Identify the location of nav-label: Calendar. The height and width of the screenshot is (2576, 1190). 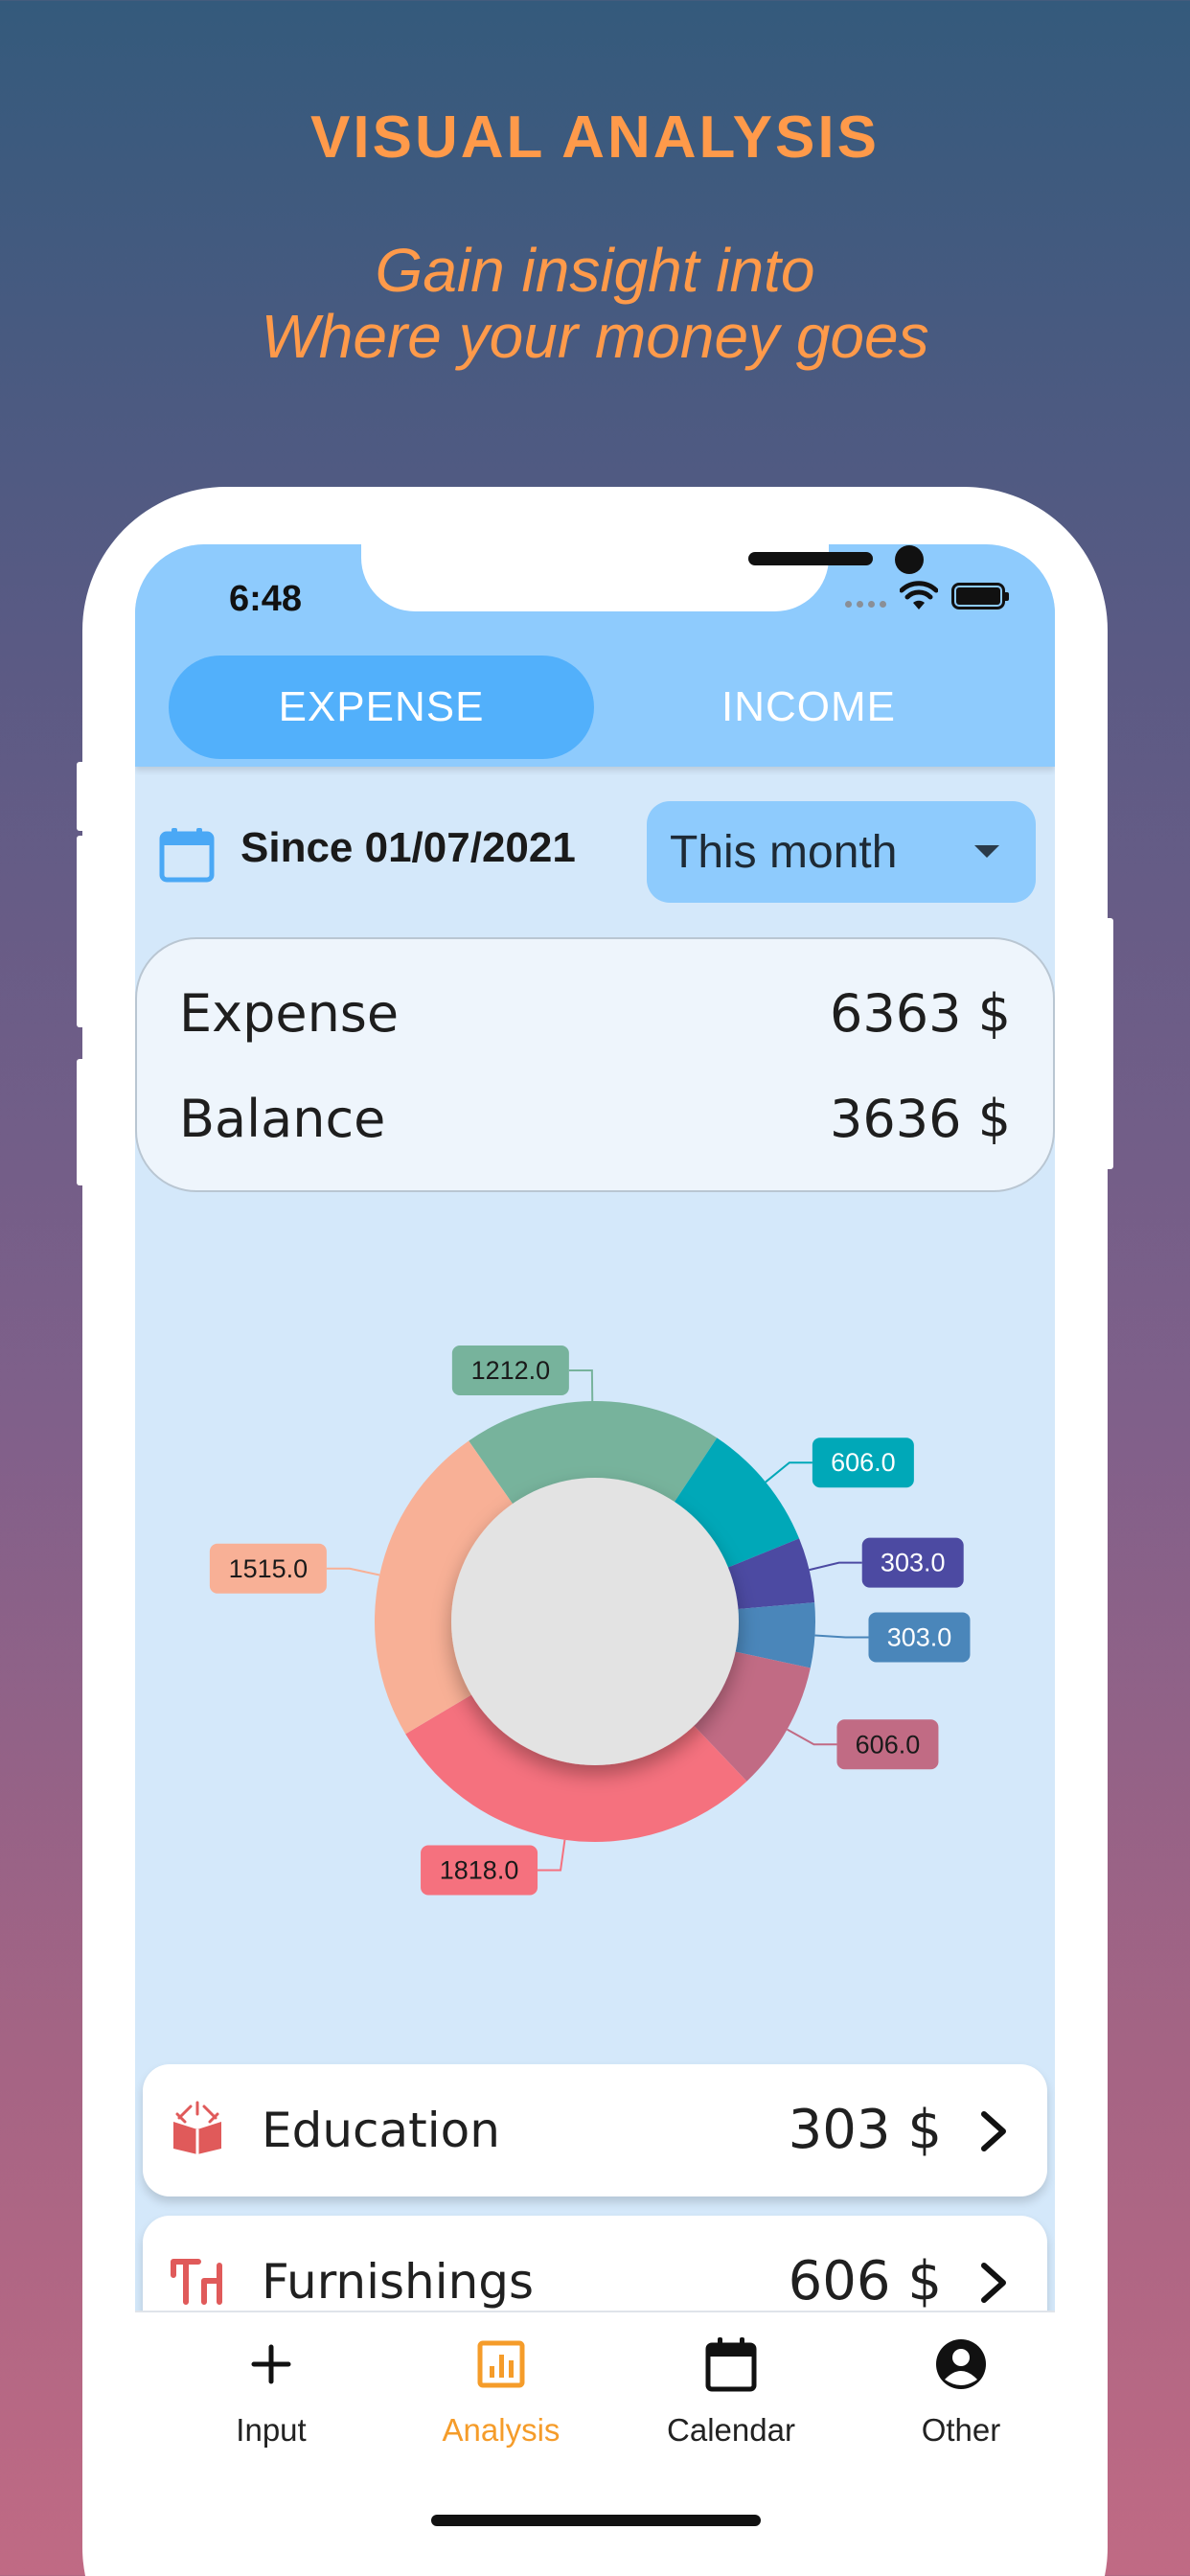
(731, 2430).